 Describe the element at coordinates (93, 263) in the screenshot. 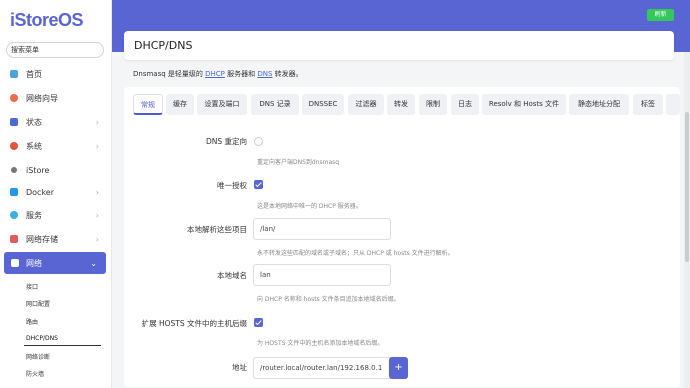

I see `chevron-down-icon: ⌄` at that location.